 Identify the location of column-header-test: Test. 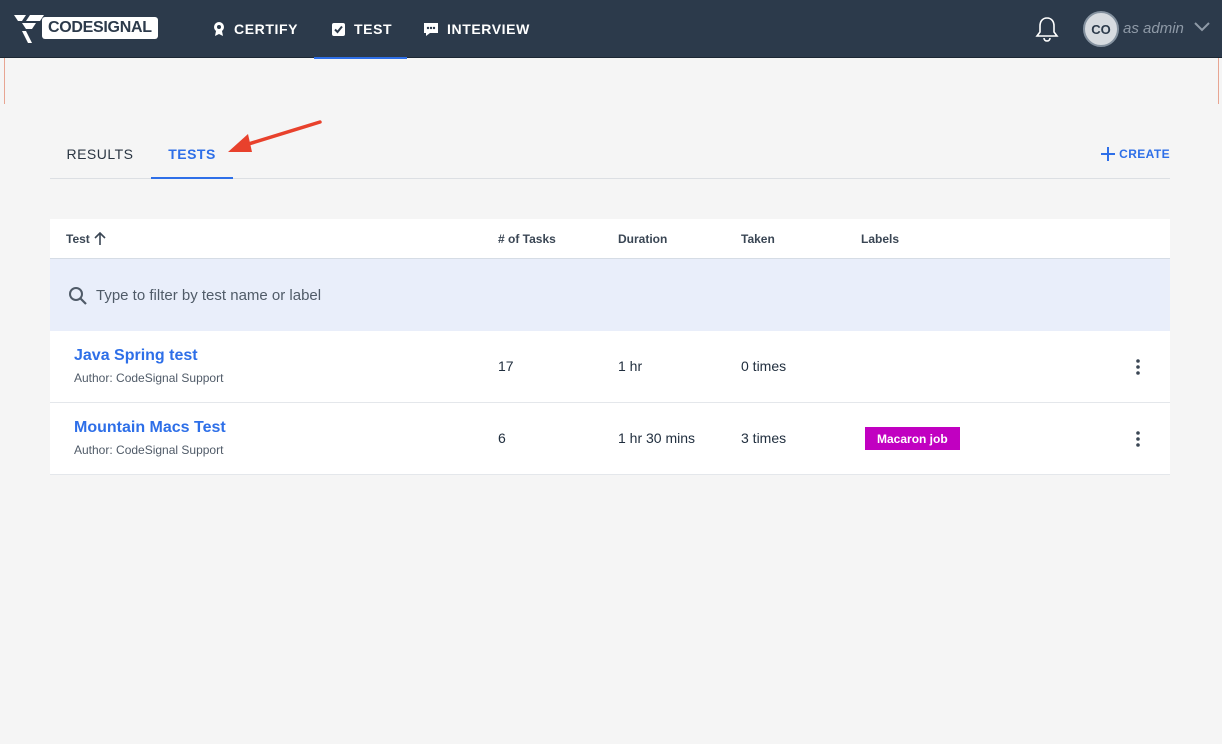
(86, 239).